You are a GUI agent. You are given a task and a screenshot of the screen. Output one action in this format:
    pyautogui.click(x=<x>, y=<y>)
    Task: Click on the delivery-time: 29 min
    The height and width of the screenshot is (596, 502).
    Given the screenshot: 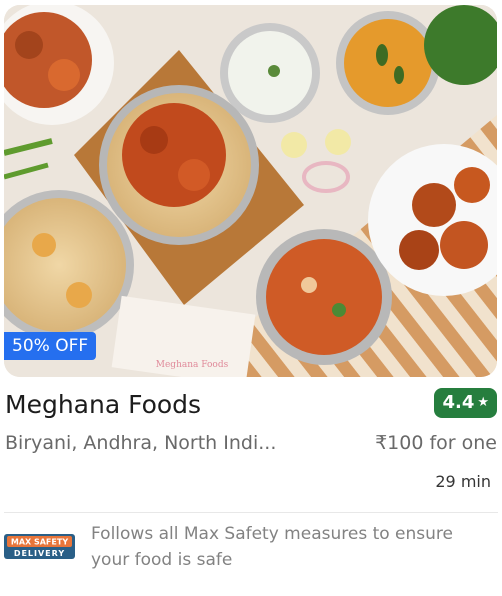 What is the action you would take?
    pyautogui.click(x=463, y=481)
    